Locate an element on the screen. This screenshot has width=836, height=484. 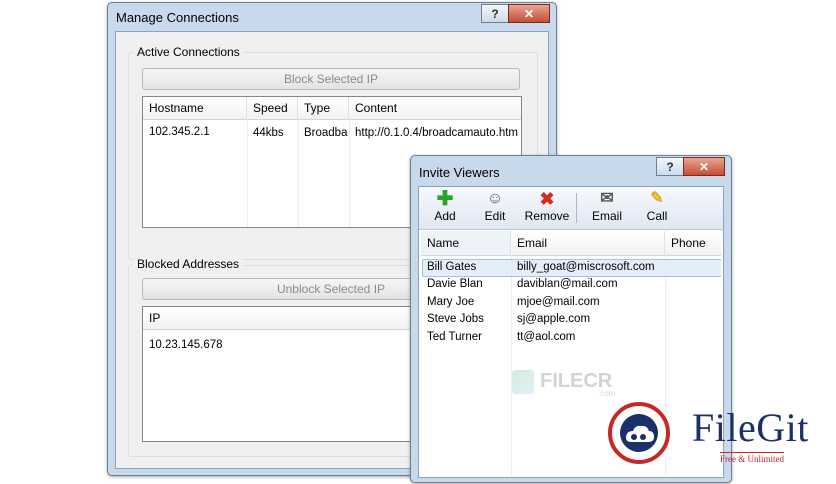
column-content: Content is located at coordinates (435, 108).